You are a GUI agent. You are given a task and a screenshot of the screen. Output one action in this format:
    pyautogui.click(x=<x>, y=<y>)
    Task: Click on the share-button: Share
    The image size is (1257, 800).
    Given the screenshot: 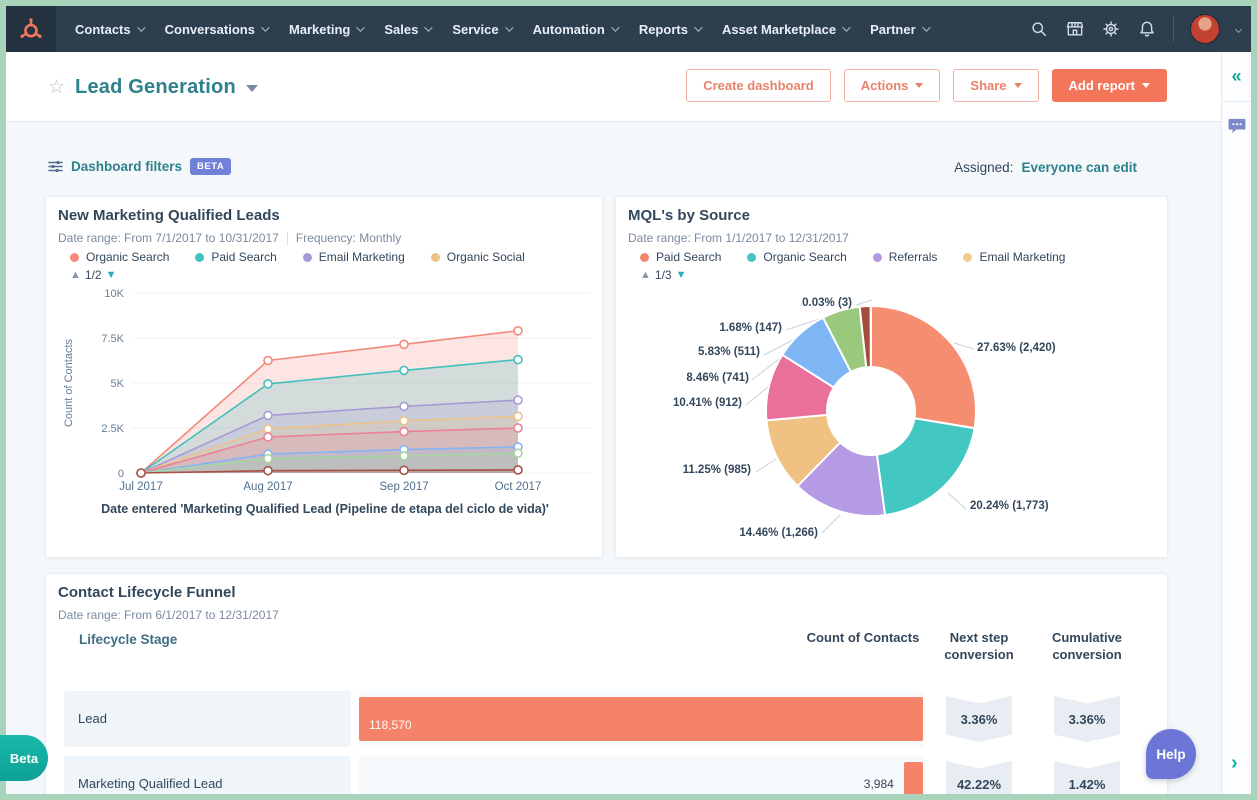 What is the action you would take?
    pyautogui.click(x=996, y=85)
    